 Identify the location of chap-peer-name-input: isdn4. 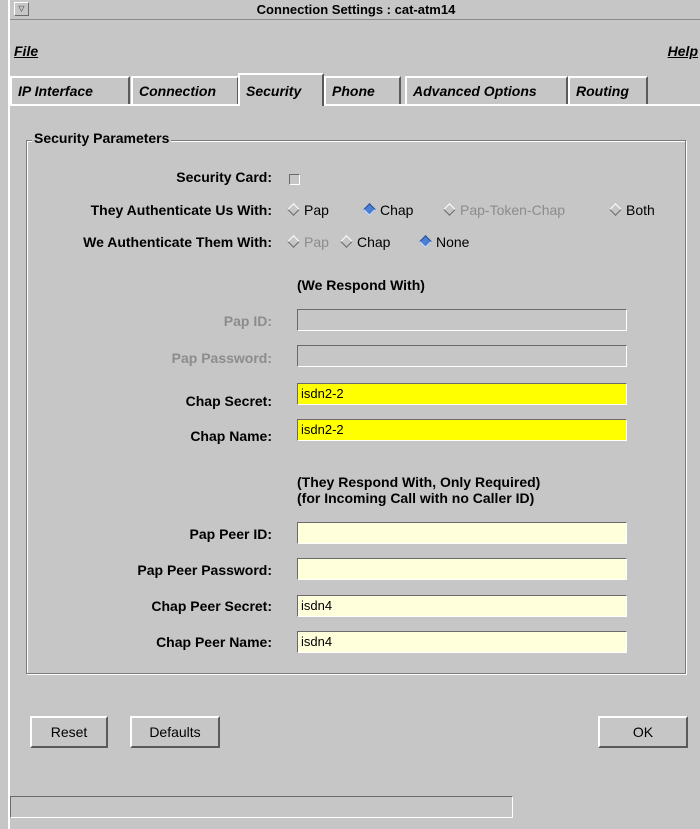
(462, 642).